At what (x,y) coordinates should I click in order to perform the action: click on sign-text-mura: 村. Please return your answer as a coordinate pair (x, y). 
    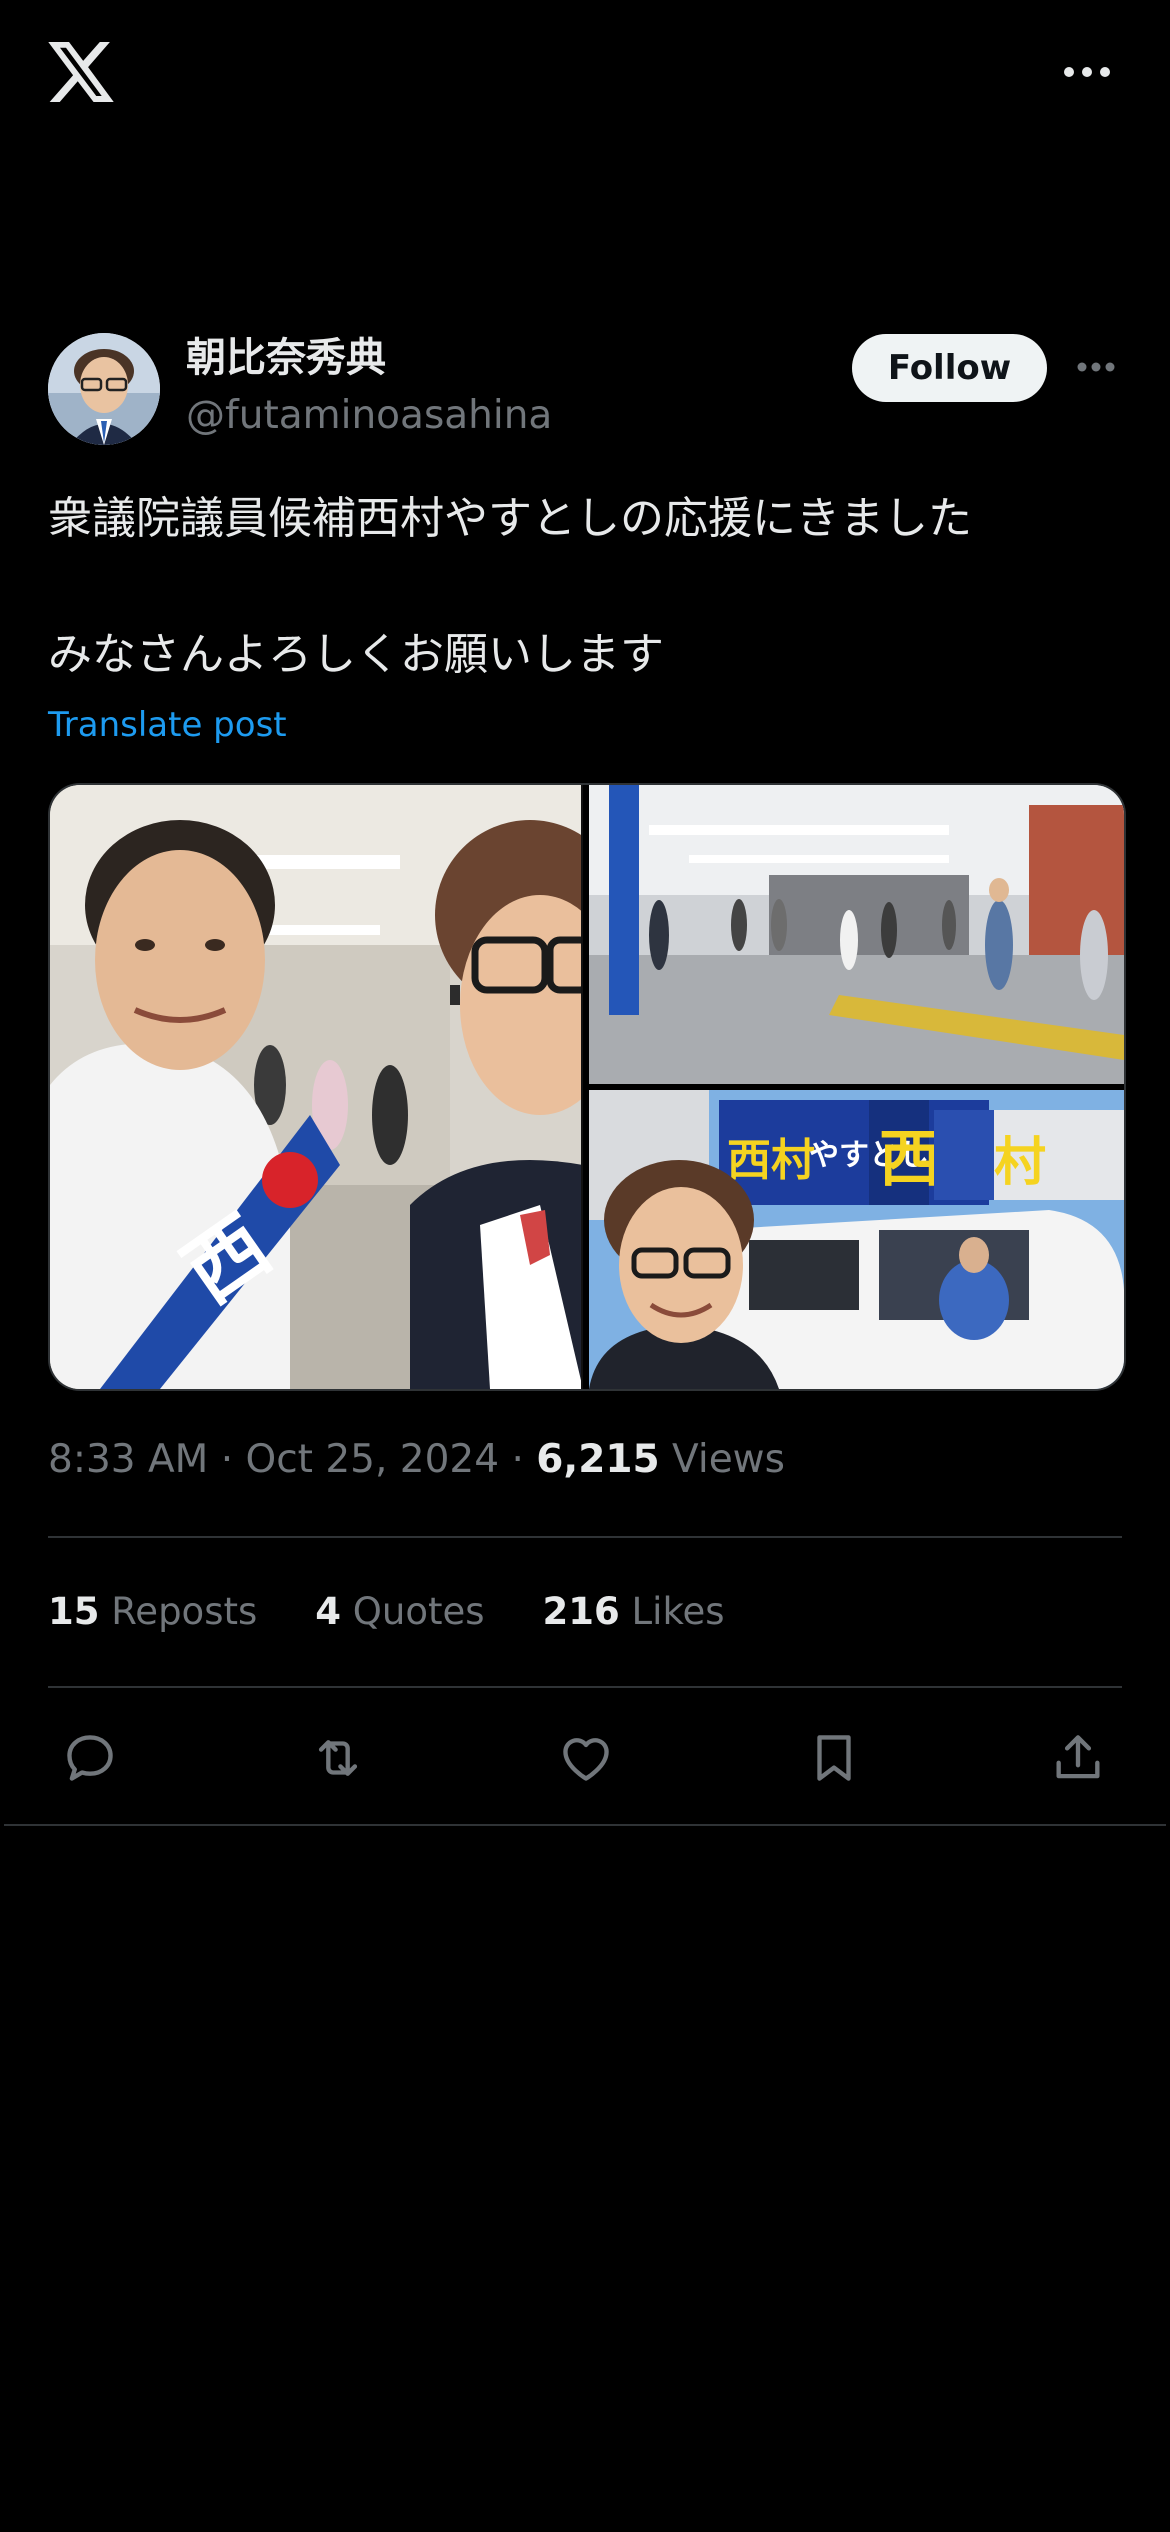
    Looking at the image, I should click on (1020, 1163).